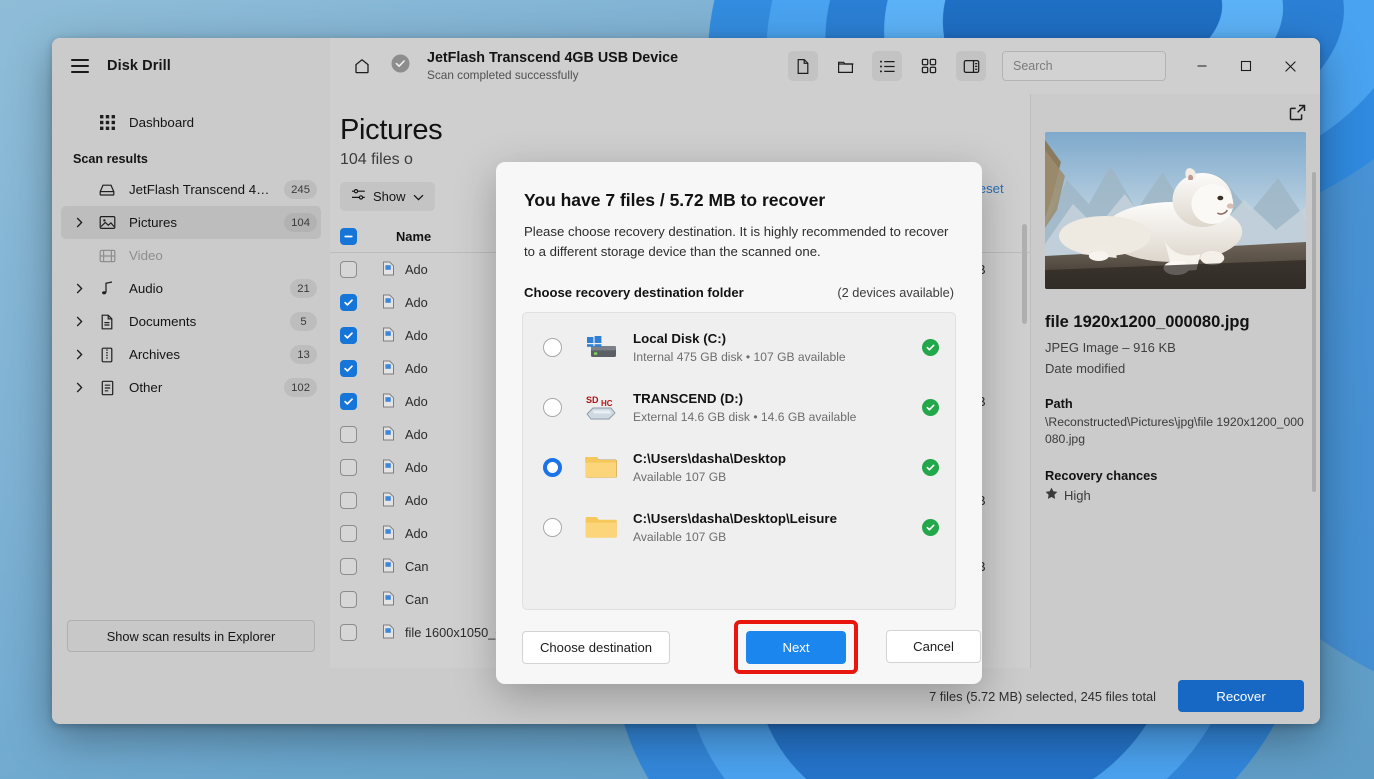  Describe the element at coordinates (191, 222) in the screenshot. I see `sidebar-item-pictures: Pictures 104` at that location.